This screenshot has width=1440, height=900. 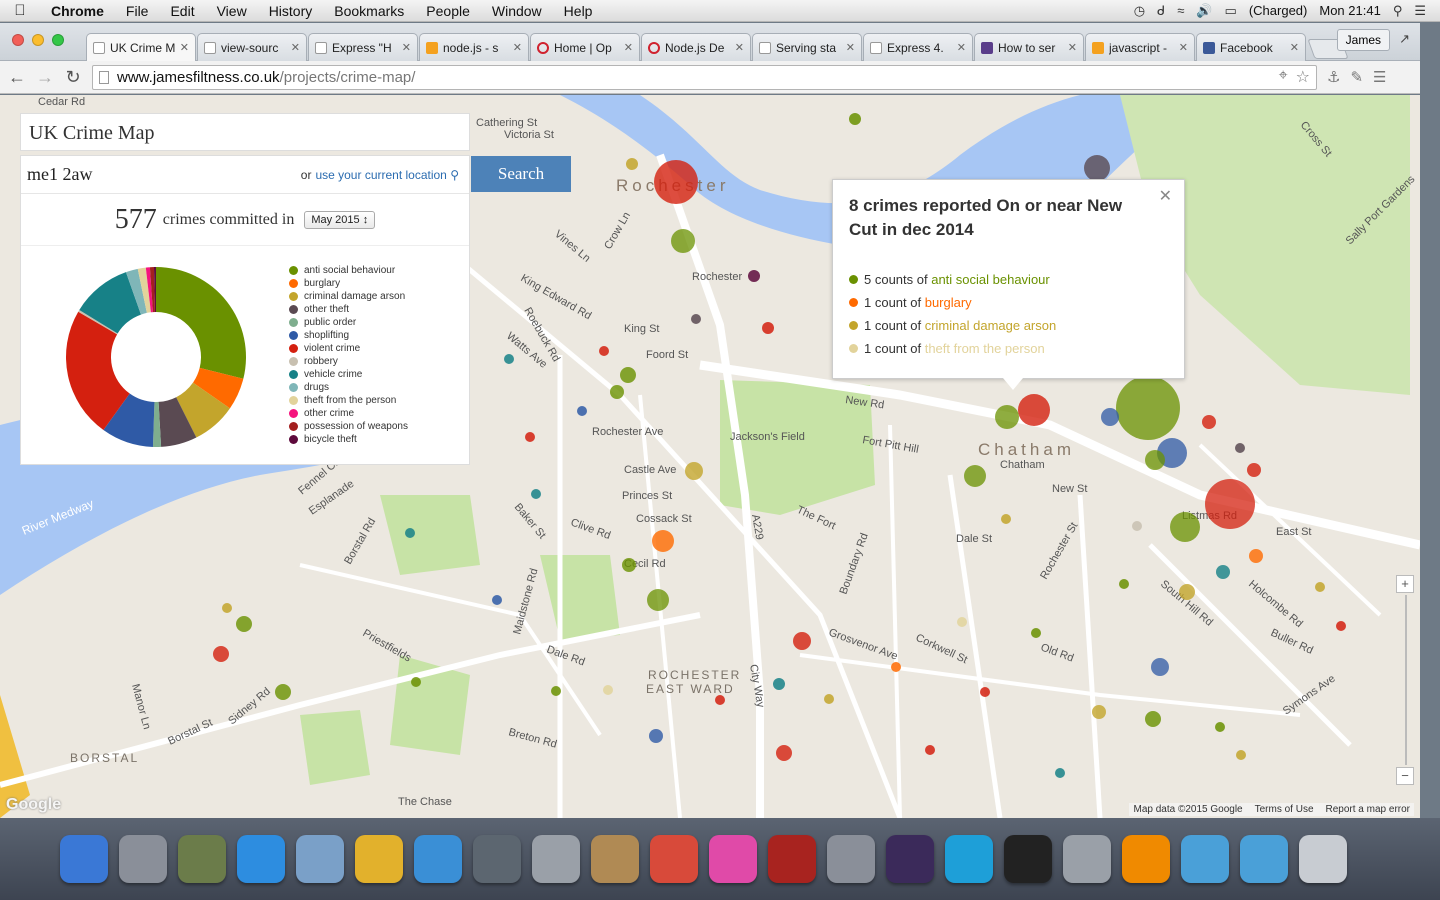 What do you see at coordinates (1251, 47) in the screenshot?
I see `tab-facebook: Facebook ✕` at bounding box center [1251, 47].